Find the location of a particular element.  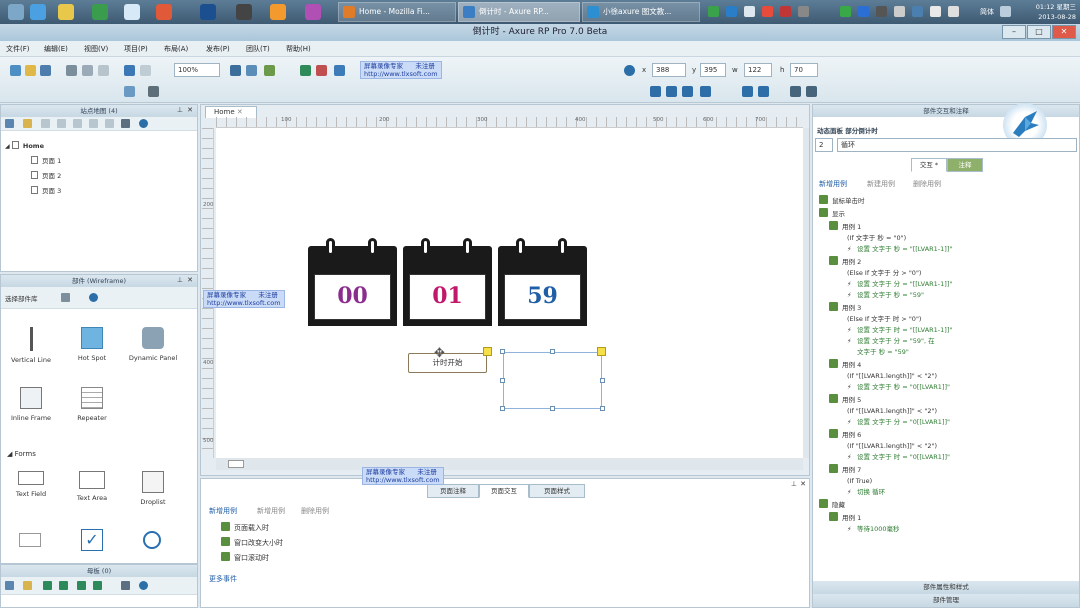

case-tree-case: 用例 1 is located at coordinates (845, 226).